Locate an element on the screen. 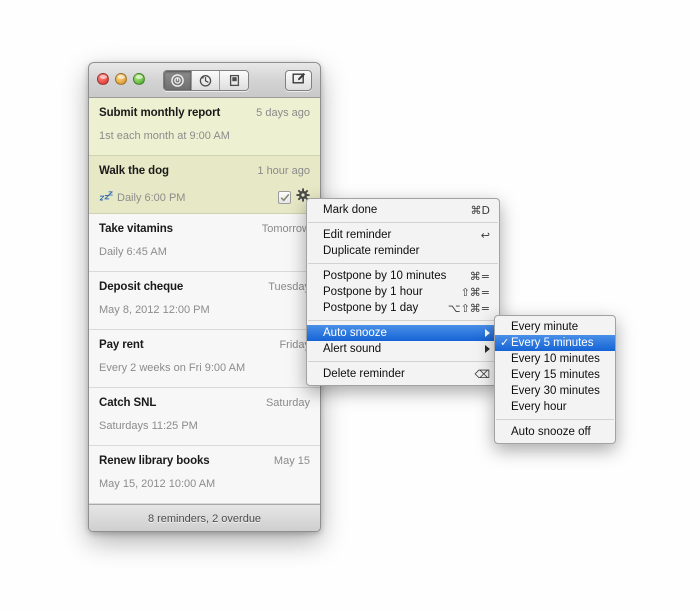 This screenshot has height=612, width=700. status-bar: 8 reminders, 2 overdue is located at coordinates (204, 517).